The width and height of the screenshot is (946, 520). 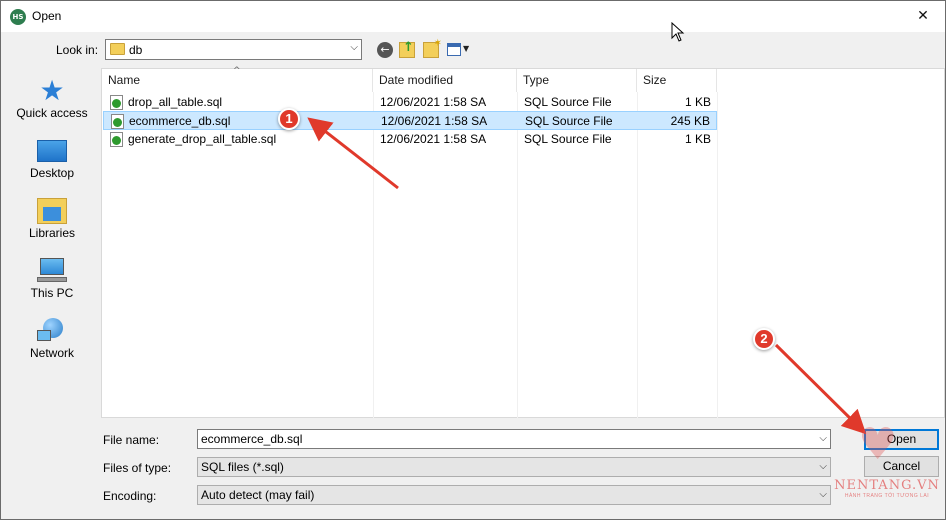 What do you see at coordinates (717, 255) in the screenshot?
I see `column-divider` at bounding box center [717, 255].